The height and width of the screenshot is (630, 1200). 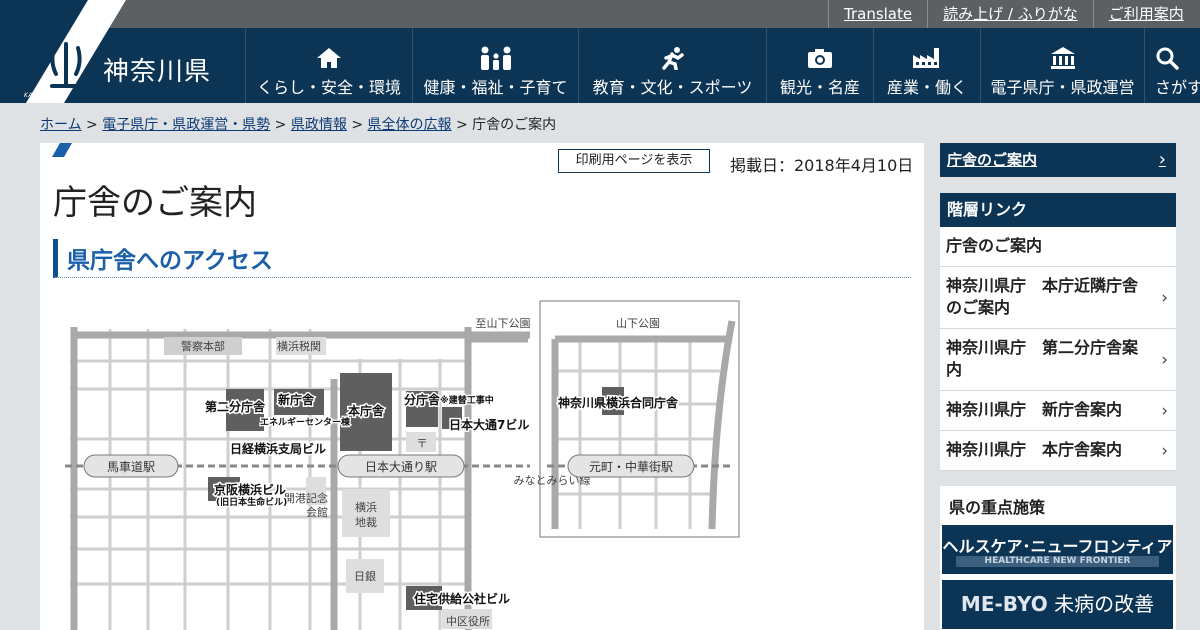 I want to click on section-heading-text: 県庁舎へのアクセス, so click(x=170, y=261).